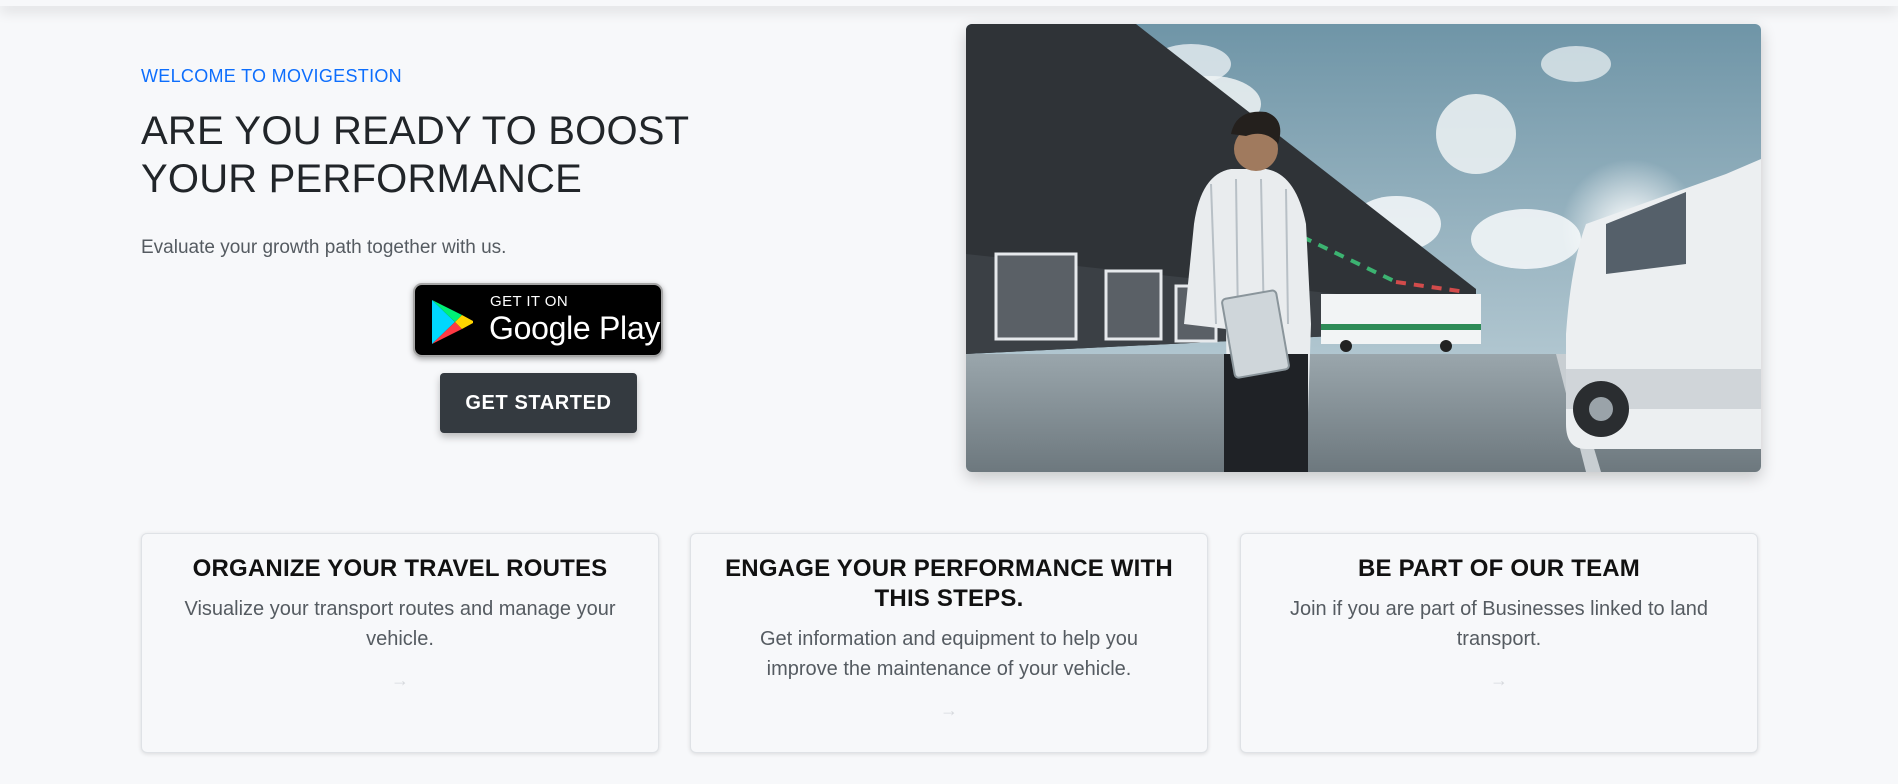  What do you see at coordinates (949, 3) in the screenshot?
I see `top-navbar-shadow` at bounding box center [949, 3].